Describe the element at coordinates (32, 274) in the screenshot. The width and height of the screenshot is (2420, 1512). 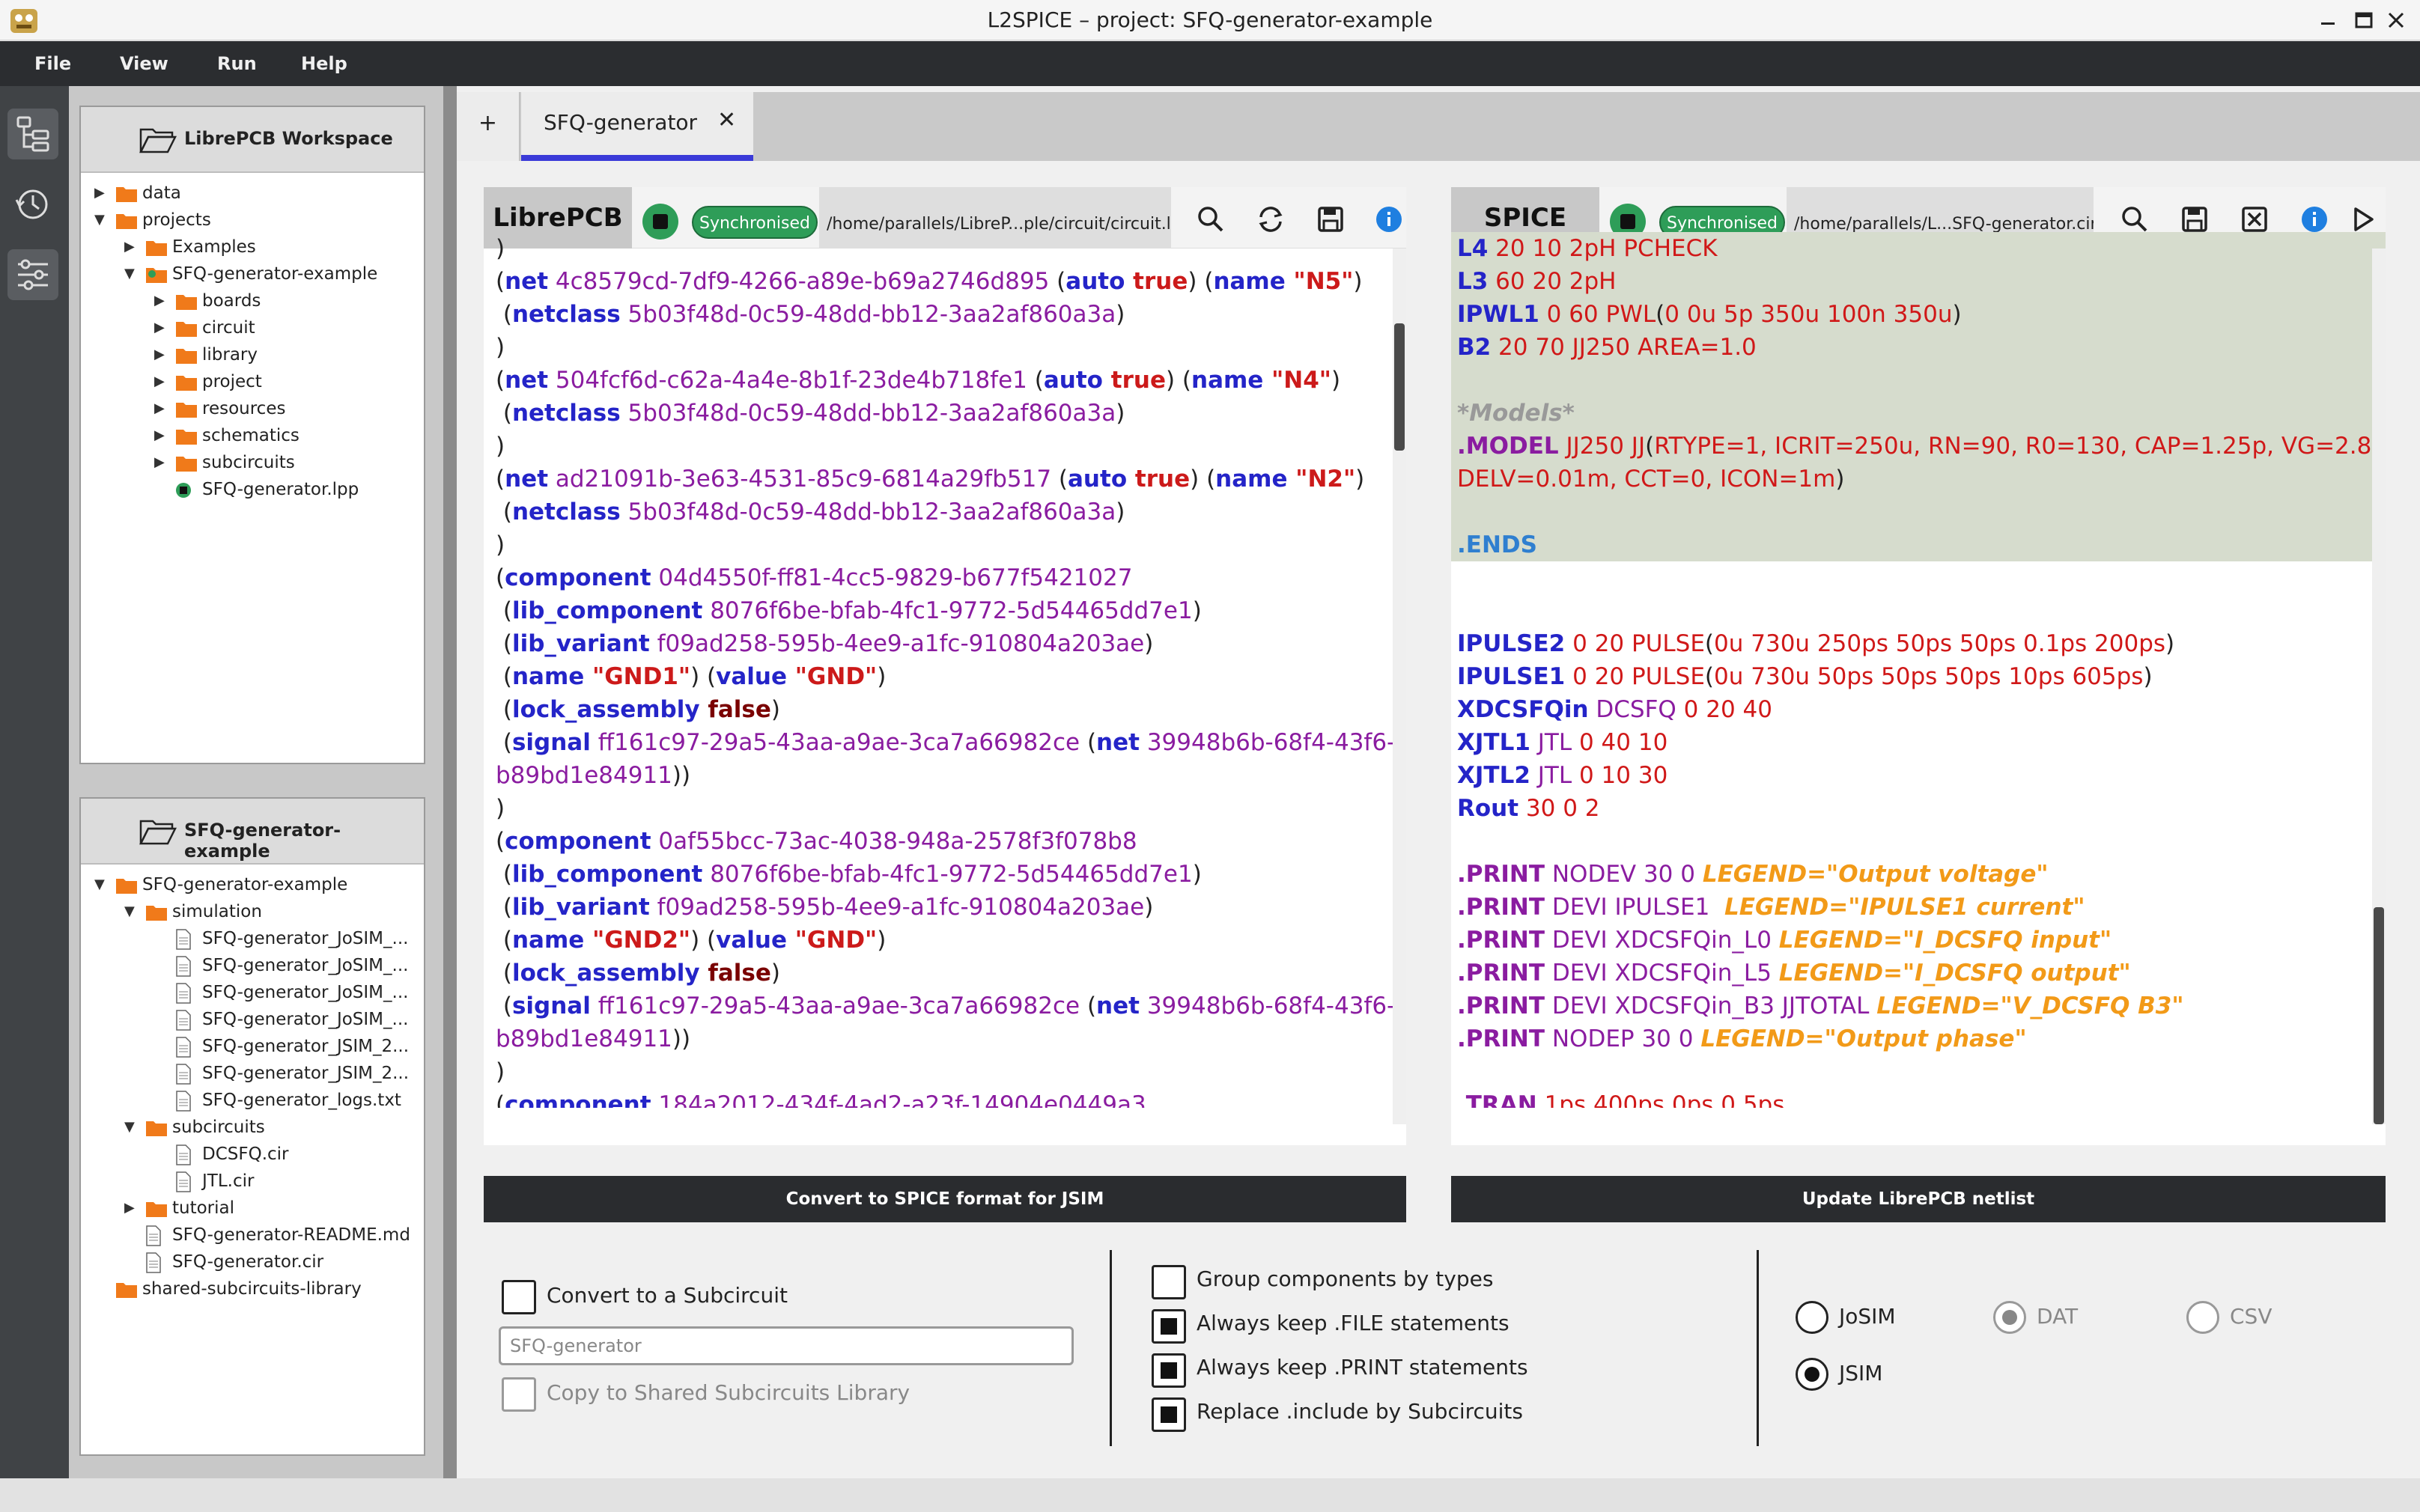
I see `settings-activity-button` at that location.